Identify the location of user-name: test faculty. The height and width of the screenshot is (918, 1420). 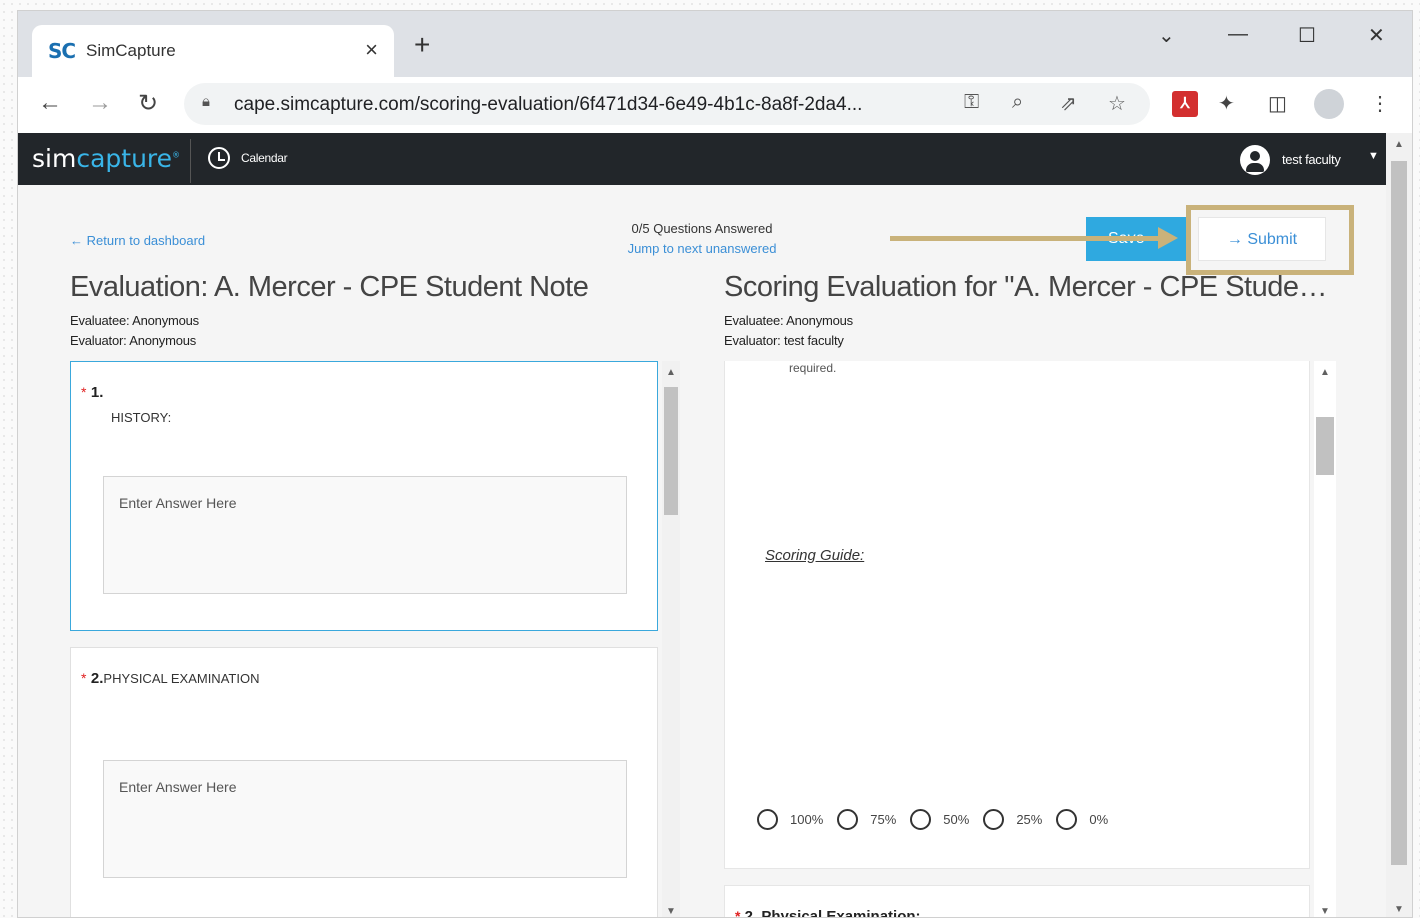
(1311, 159).